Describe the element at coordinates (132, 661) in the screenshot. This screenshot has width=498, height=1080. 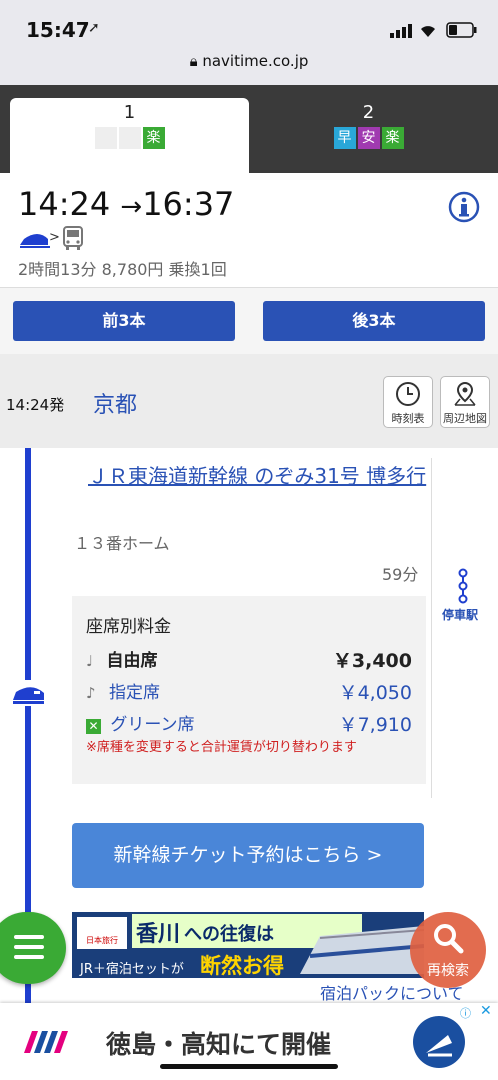
I see `seat-label: 自由席` at that location.